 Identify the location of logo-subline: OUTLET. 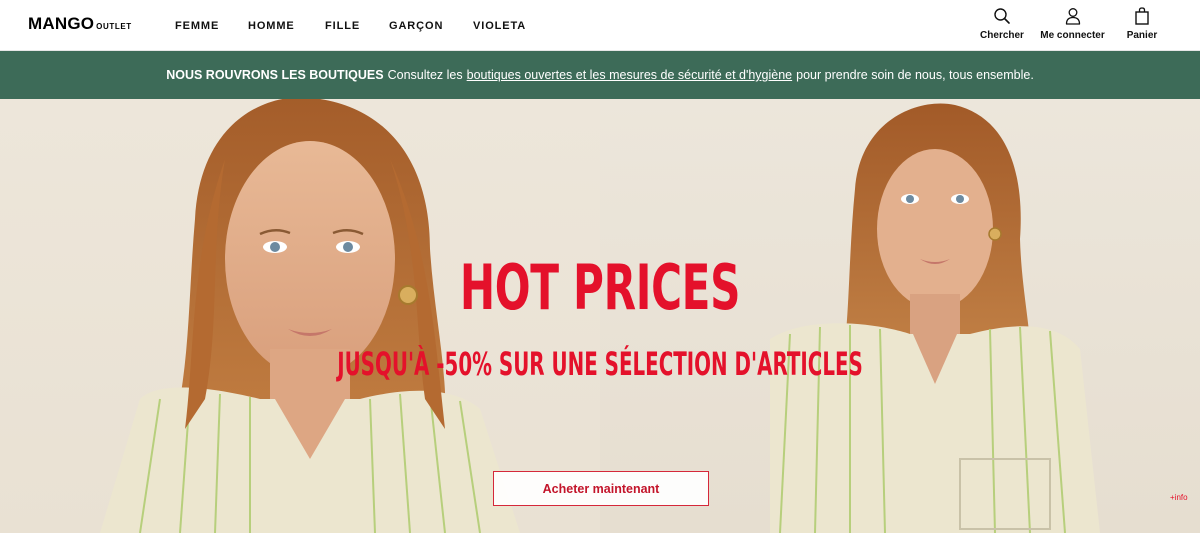
(114, 26).